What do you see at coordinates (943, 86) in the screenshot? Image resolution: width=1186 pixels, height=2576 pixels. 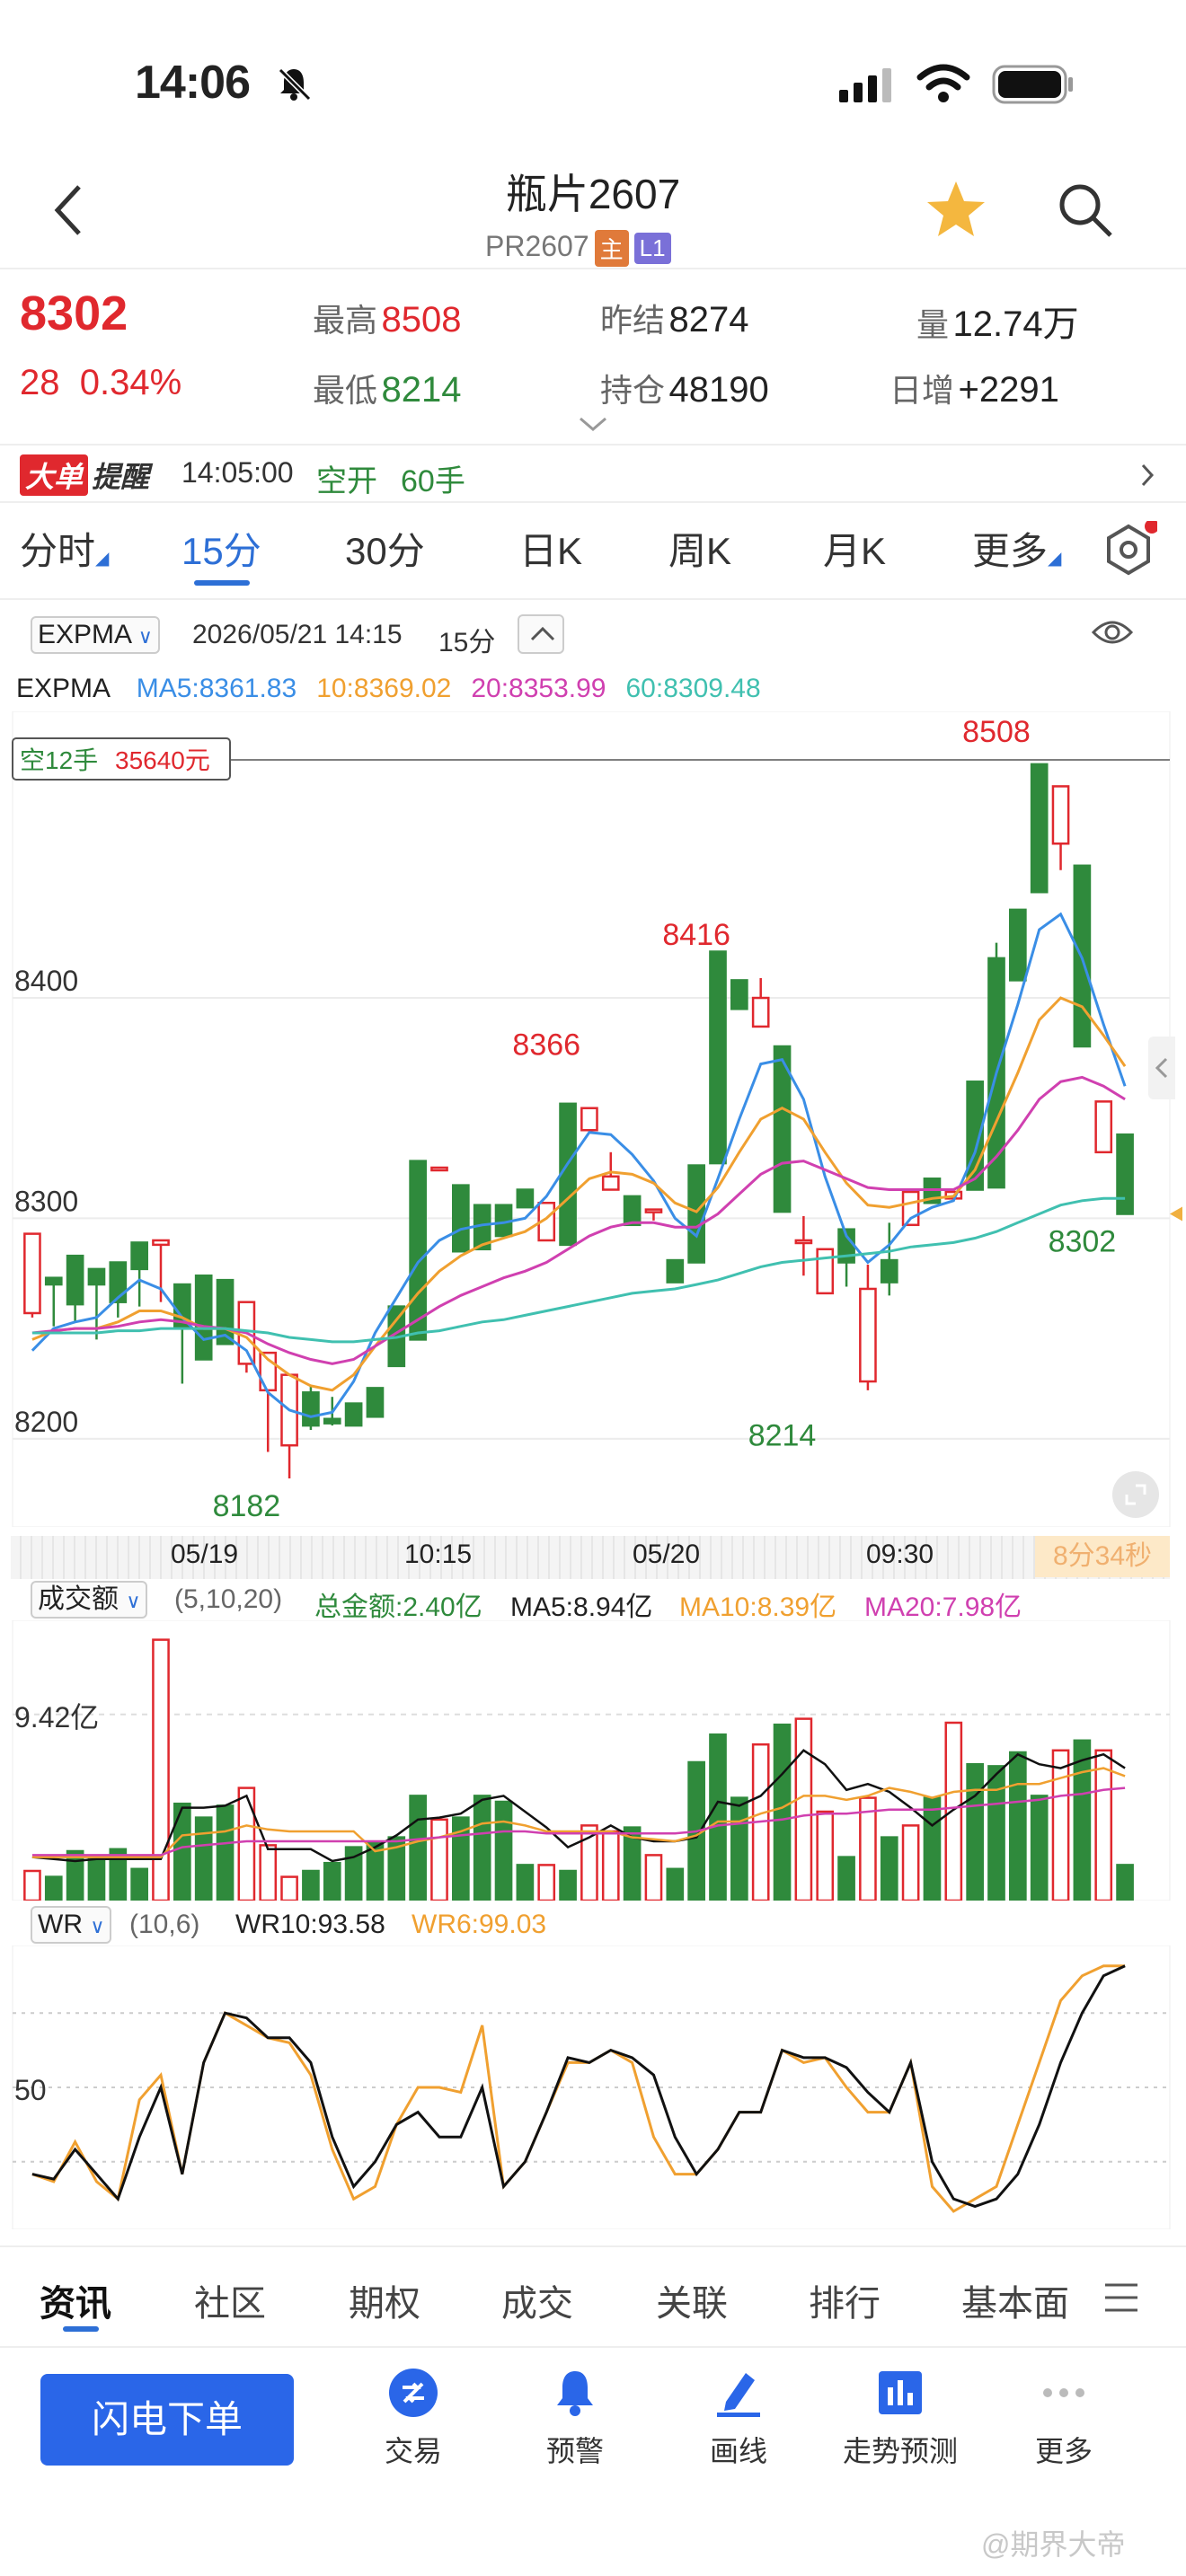 I see `wifi-icon` at bounding box center [943, 86].